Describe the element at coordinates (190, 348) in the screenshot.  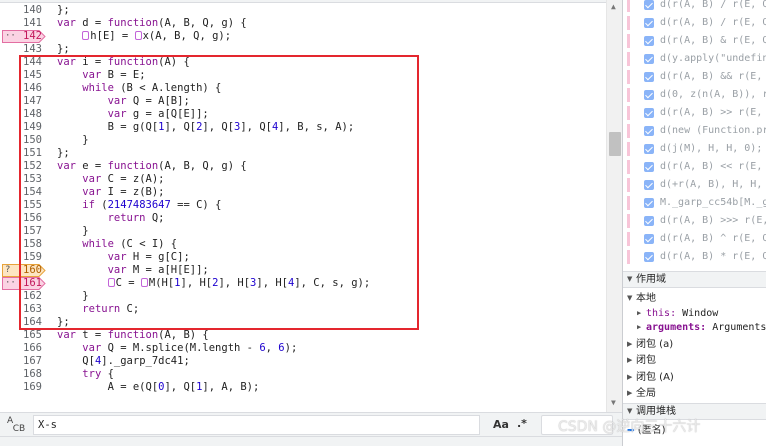
I see `code-text: var Q = M.splice(M.length - 6, 6);` at that location.